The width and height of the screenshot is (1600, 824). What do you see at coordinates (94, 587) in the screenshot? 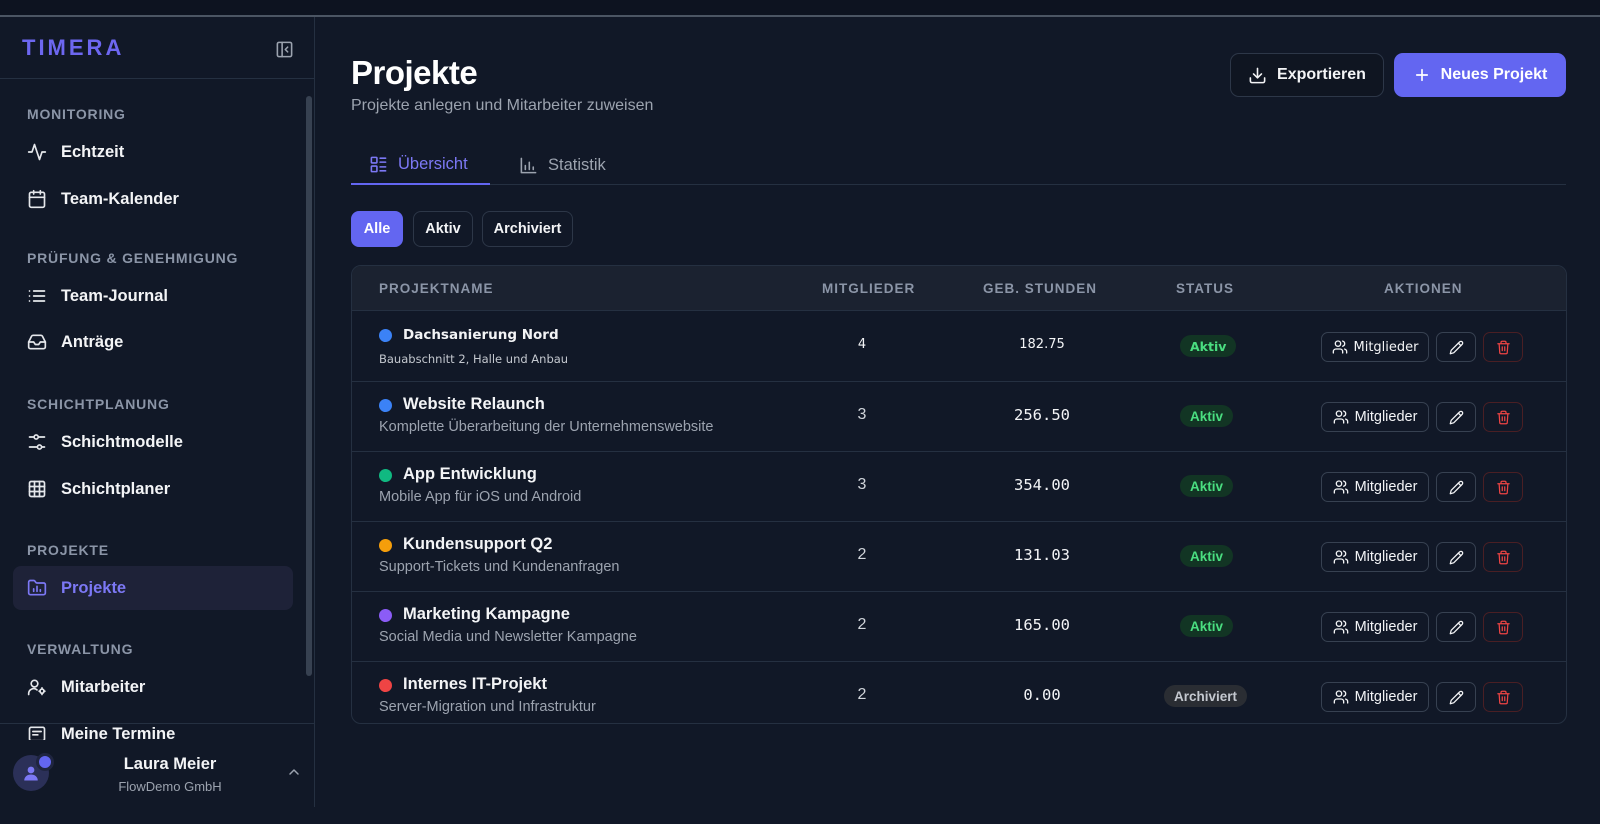
I see `sidebar-item-label: Projekte` at bounding box center [94, 587].